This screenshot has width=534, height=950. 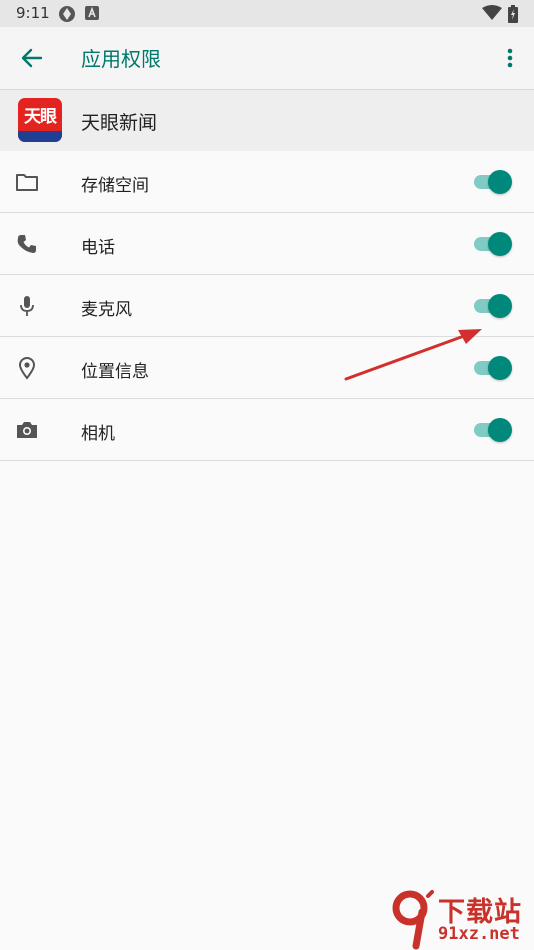 I want to click on app-name: 天眼新闻, so click(x=119, y=123).